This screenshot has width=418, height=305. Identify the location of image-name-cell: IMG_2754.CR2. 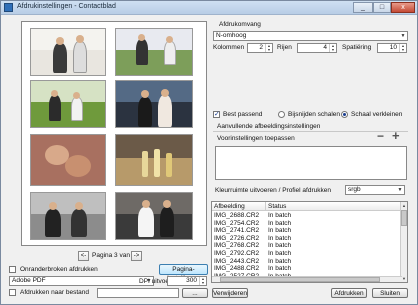
(237, 223).